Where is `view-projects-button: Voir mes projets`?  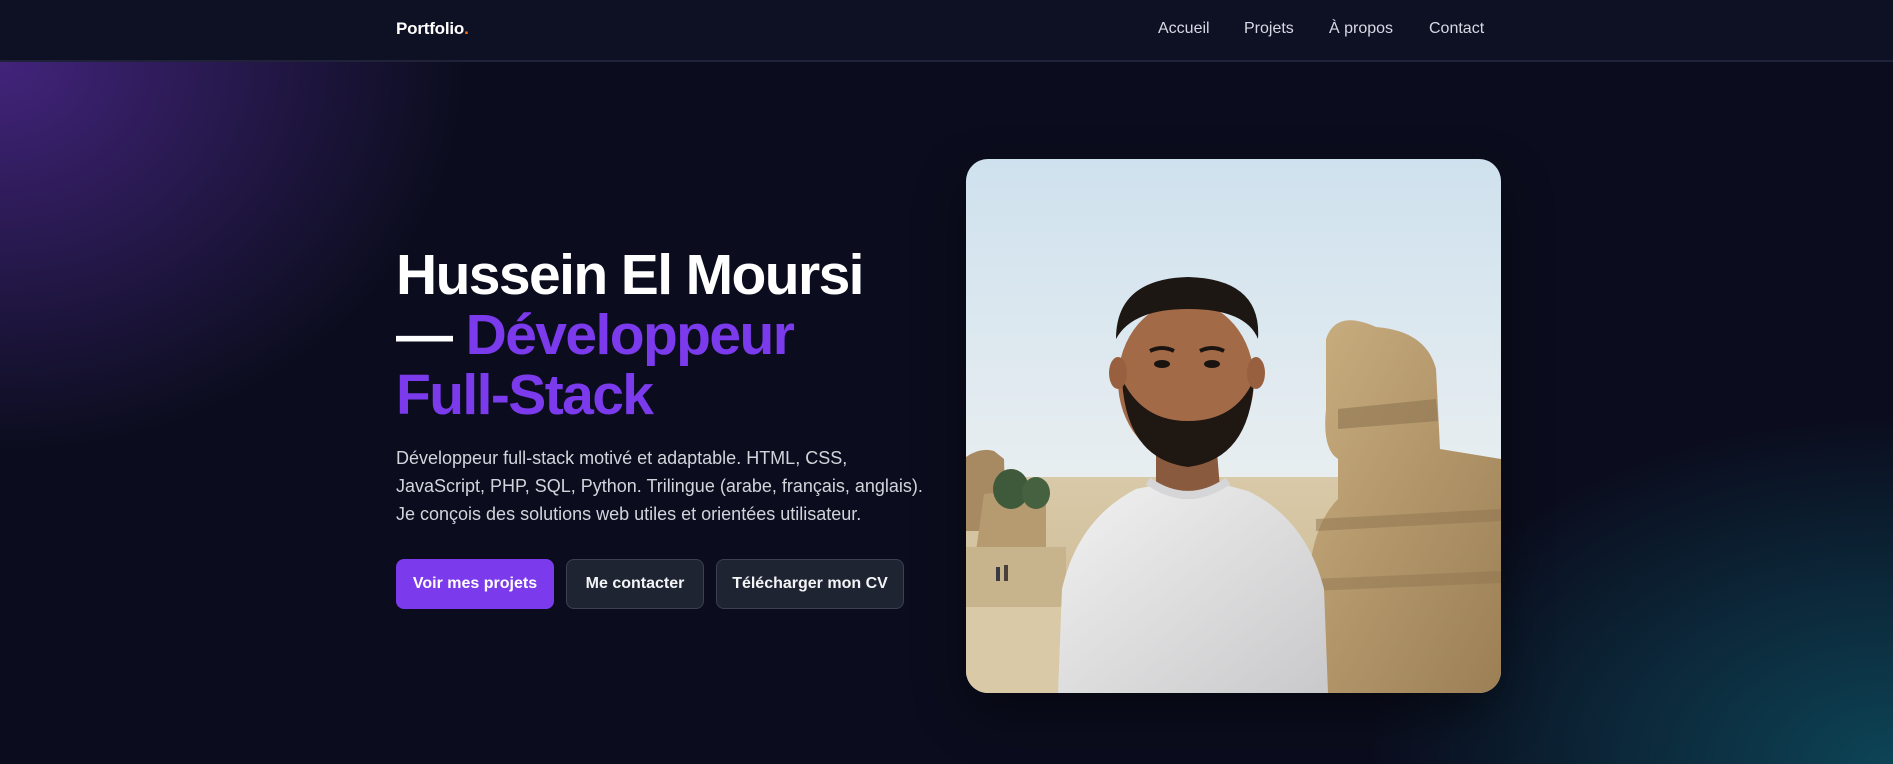
view-projects-button: Voir mes projets is located at coordinates (475, 584).